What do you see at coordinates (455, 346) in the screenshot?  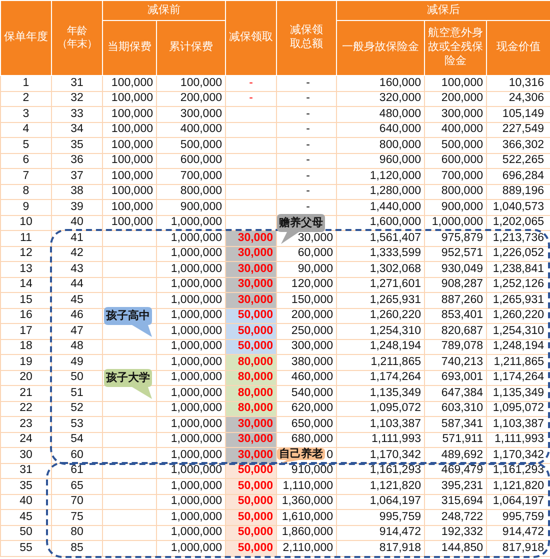 I see `table-cell: 789,078` at bounding box center [455, 346].